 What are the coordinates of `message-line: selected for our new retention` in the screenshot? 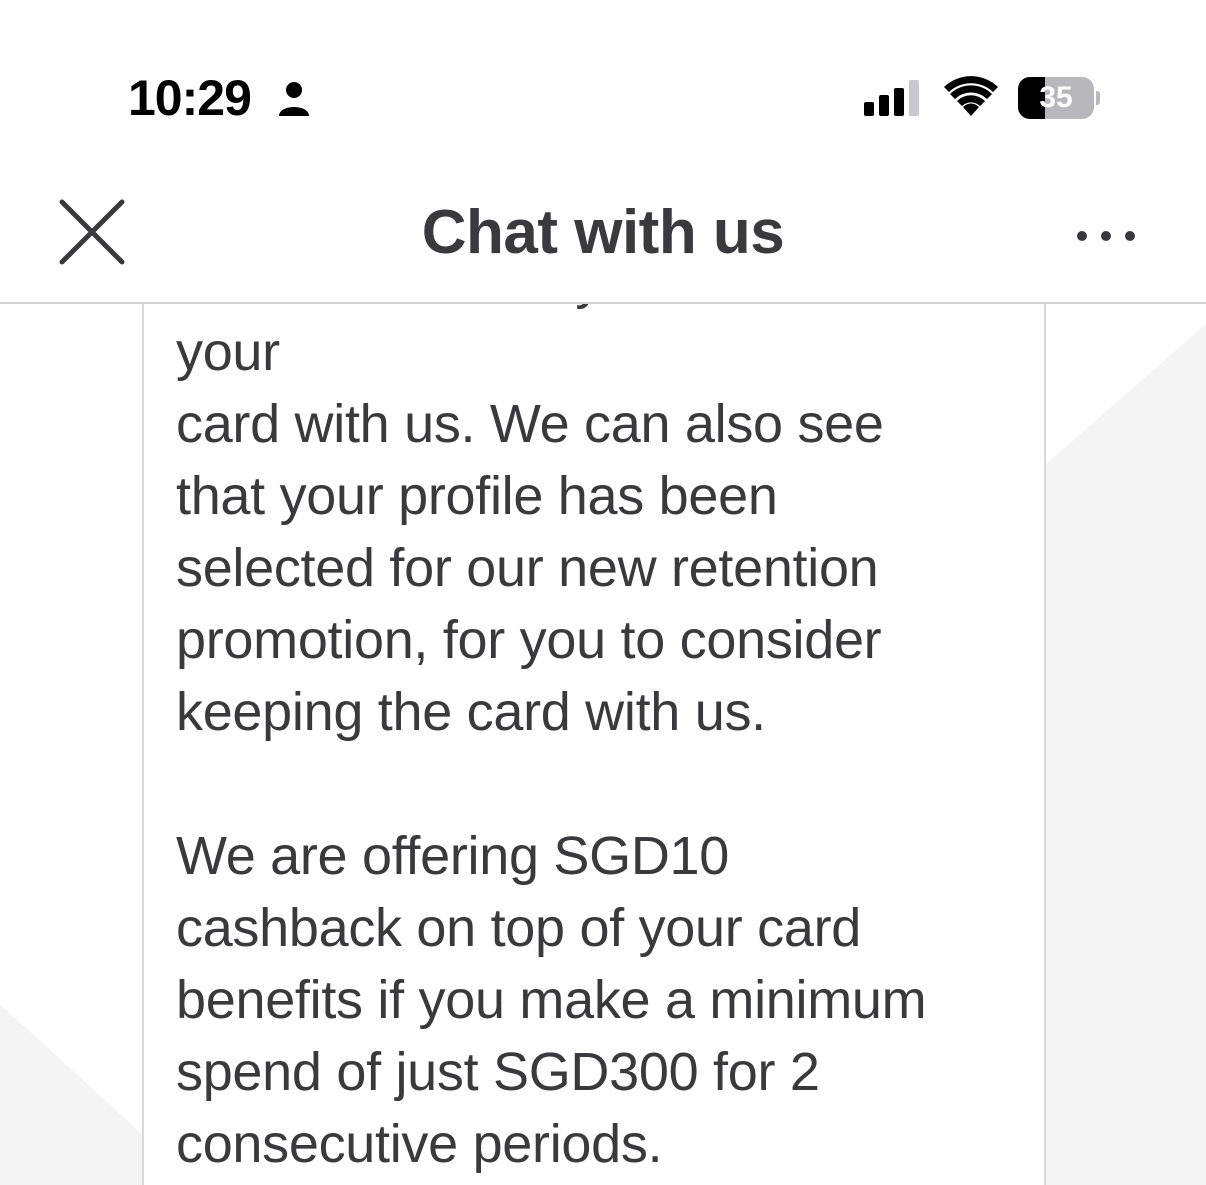 It's located at (527, 568).